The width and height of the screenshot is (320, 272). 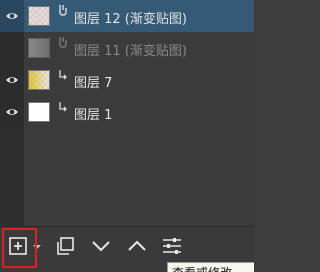 What do you see at coordinates (12, 177) in the screenshot?
I see `visibility-column-empty` at bounding box center [12, 177].